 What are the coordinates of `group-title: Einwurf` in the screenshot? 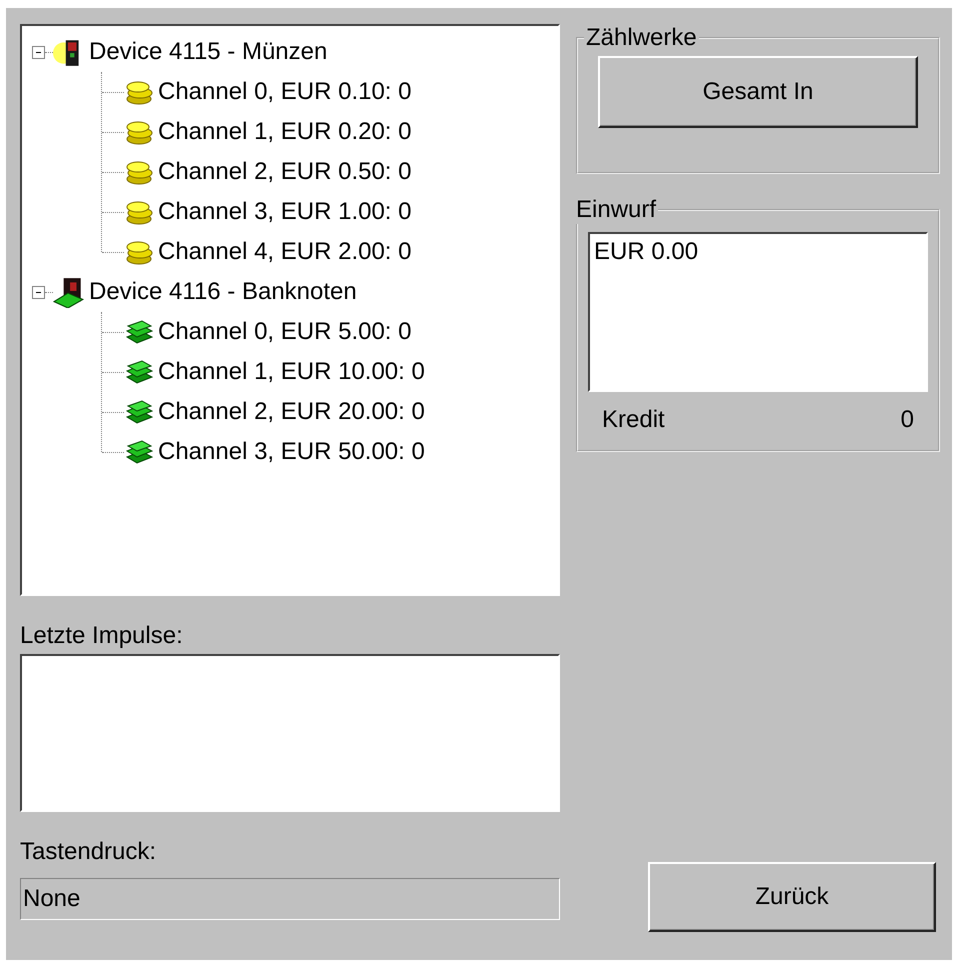 It's located at (616, 210).